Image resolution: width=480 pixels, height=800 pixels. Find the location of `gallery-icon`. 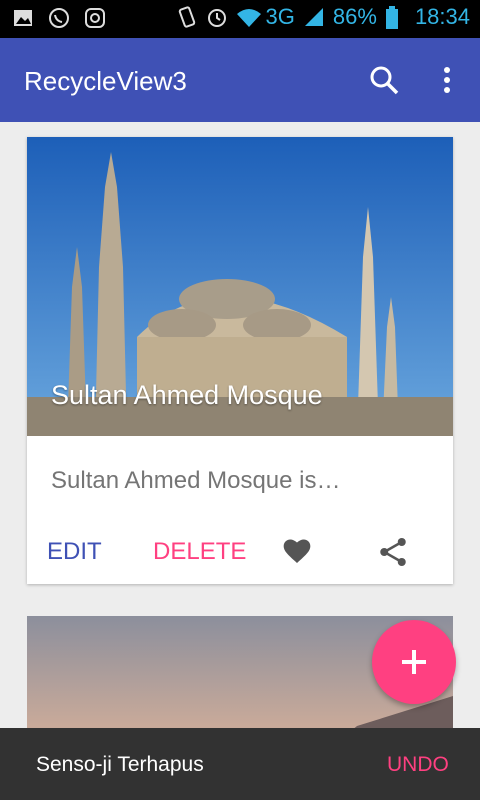

gallery-icon is located at coordinates (23, 18).